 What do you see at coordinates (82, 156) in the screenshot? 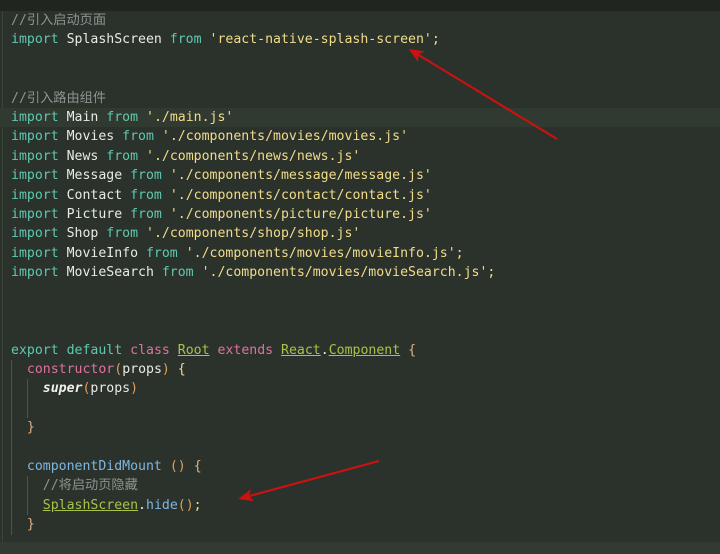
I see `code-token: News` at bounding box center [82, 156].